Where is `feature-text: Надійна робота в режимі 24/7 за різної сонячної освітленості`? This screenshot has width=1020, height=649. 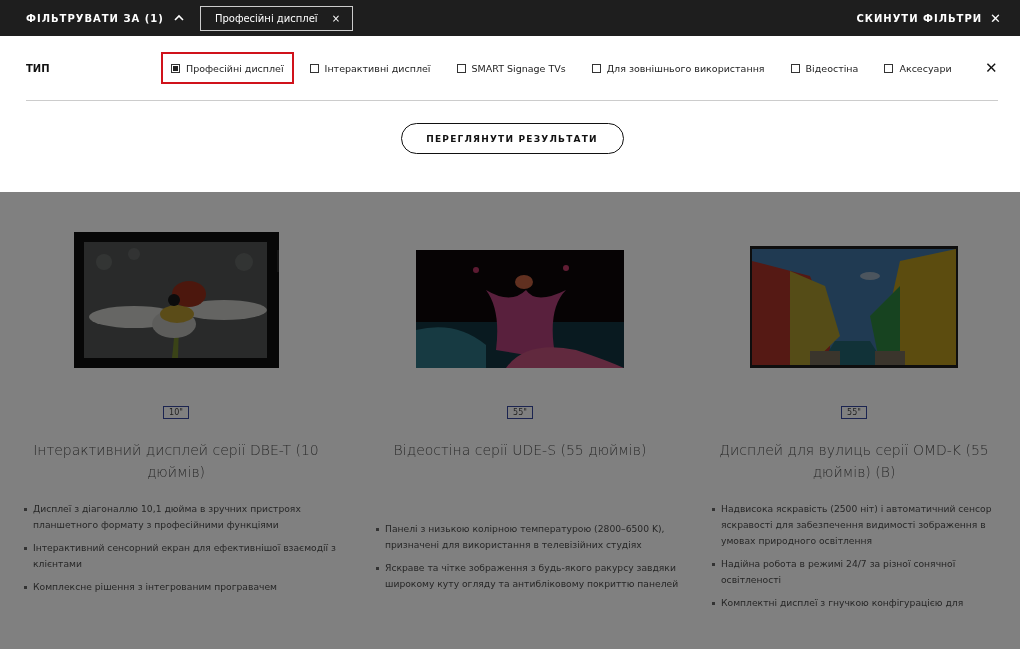 feature-text: Надійна робота в режимі 24/7 за різної сонячної освітленості is located at coordinates (839, 572).